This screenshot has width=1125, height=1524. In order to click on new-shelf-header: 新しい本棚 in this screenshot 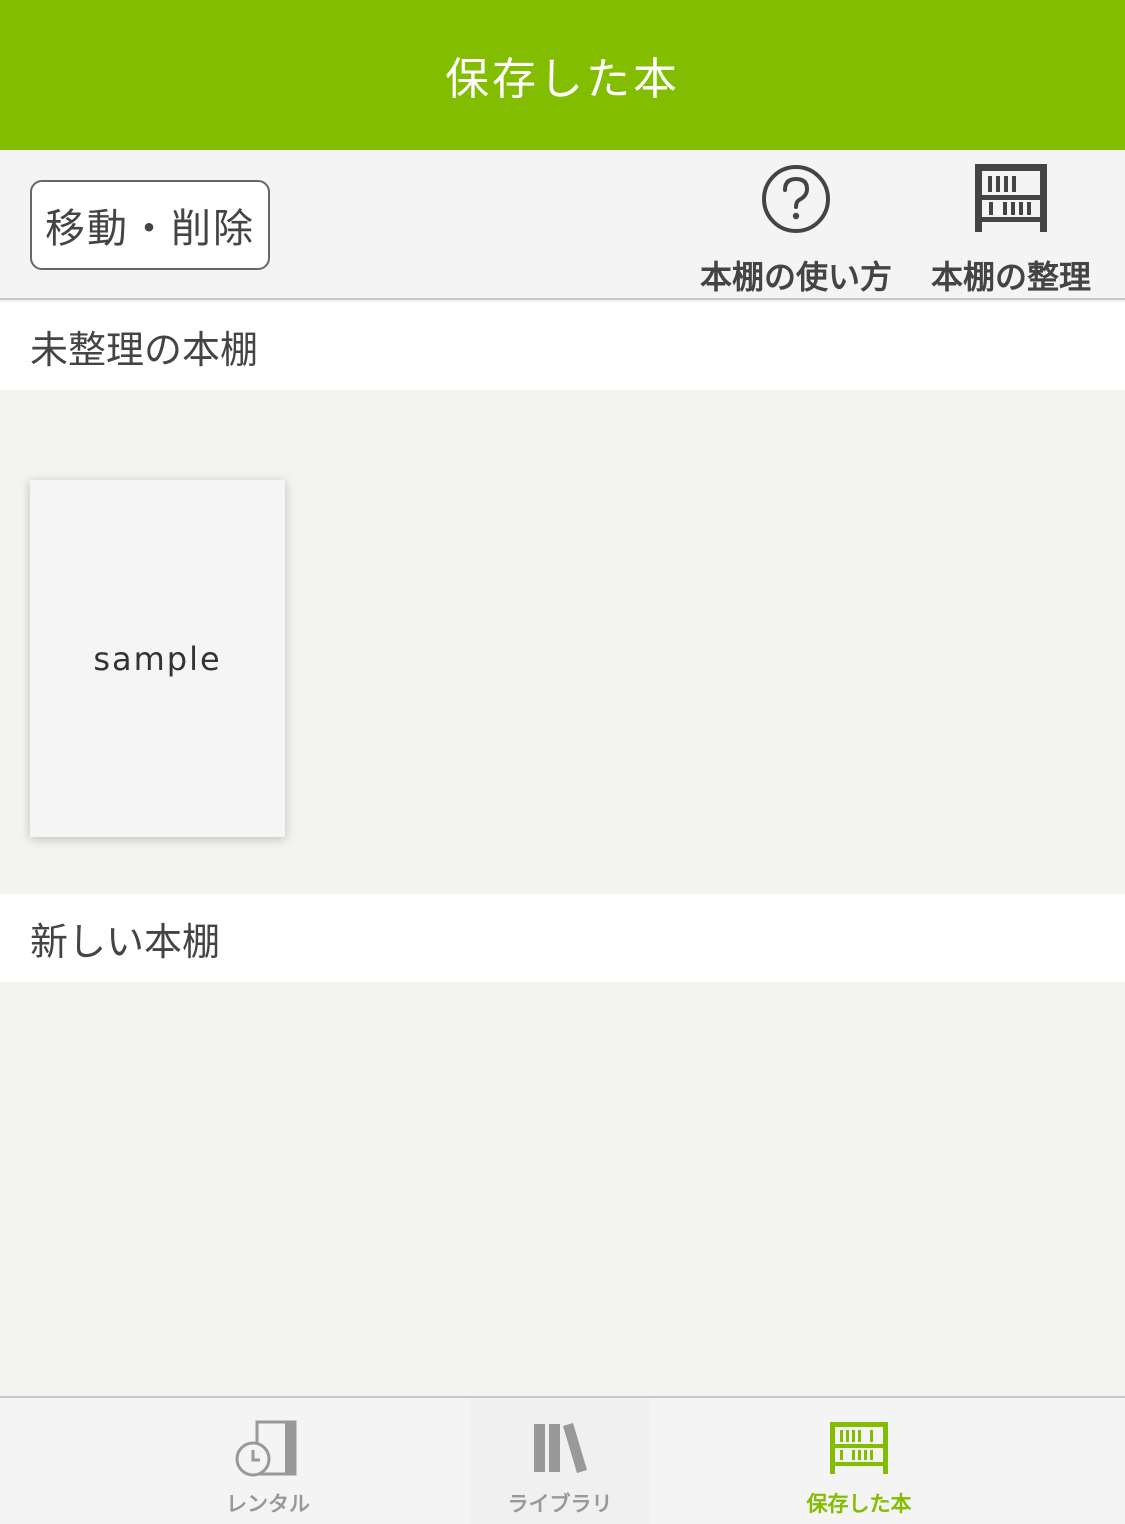, I will do `click(562, 938)`.